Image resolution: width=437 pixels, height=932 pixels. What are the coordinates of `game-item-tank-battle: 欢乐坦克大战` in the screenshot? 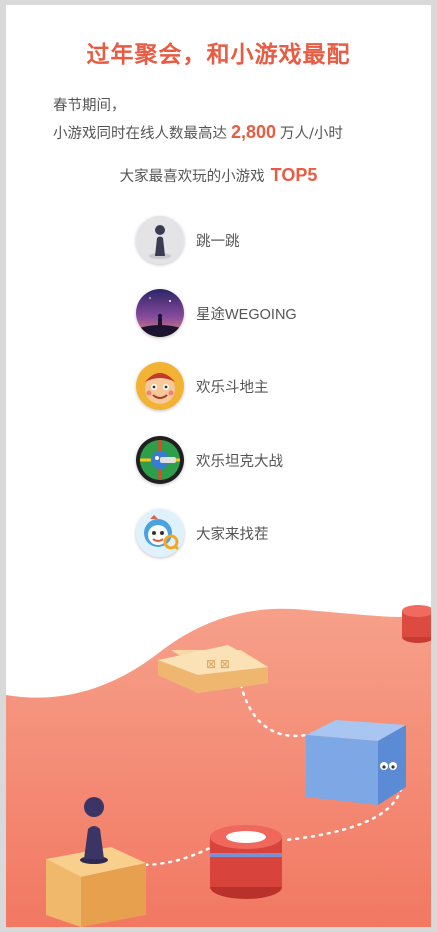 It's located at (209, 460).